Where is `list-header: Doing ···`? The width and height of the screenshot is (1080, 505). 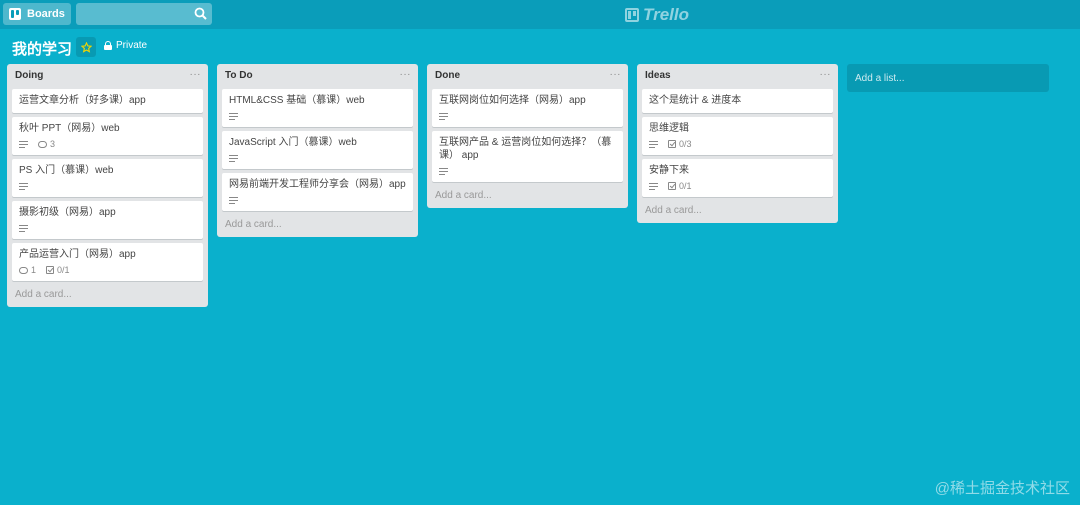
list-header: Doing ··· is located at coordinates (107, 75).